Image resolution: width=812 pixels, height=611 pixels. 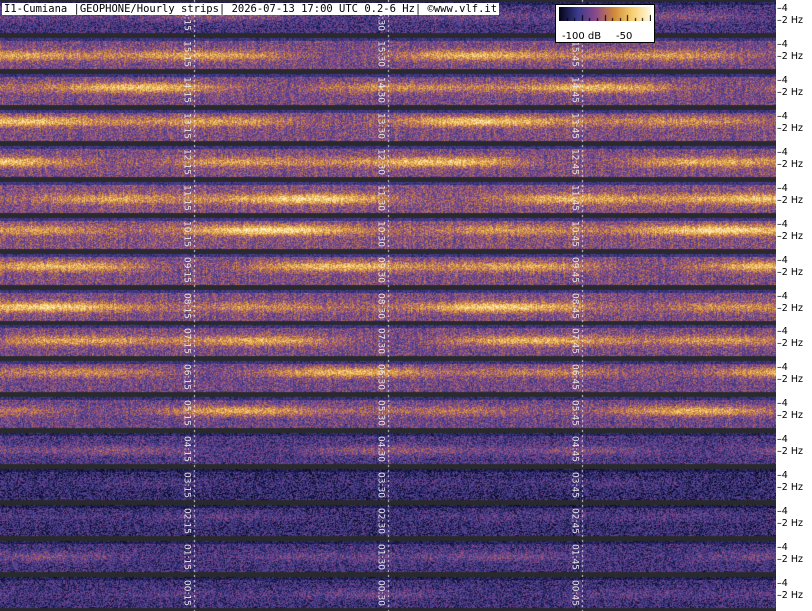 What do you see at coordinates (186, 413) in the screenshot?
I see `time-label: 05:15` at bounding box center [186, 413].